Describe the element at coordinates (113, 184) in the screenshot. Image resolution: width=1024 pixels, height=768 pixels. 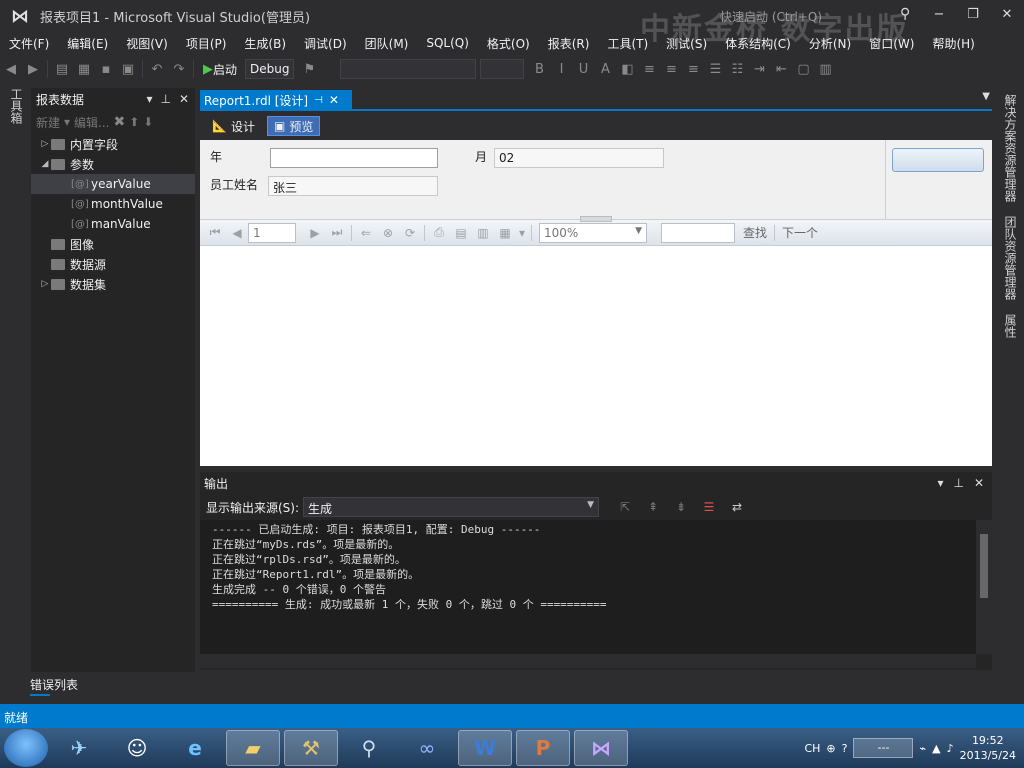
I see `tree-item-yearvalue: [@] yearValue` at that location.